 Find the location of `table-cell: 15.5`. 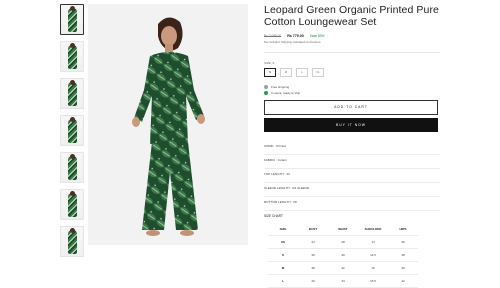

table-cell: 15.5 is located at coordinates (373, 281).